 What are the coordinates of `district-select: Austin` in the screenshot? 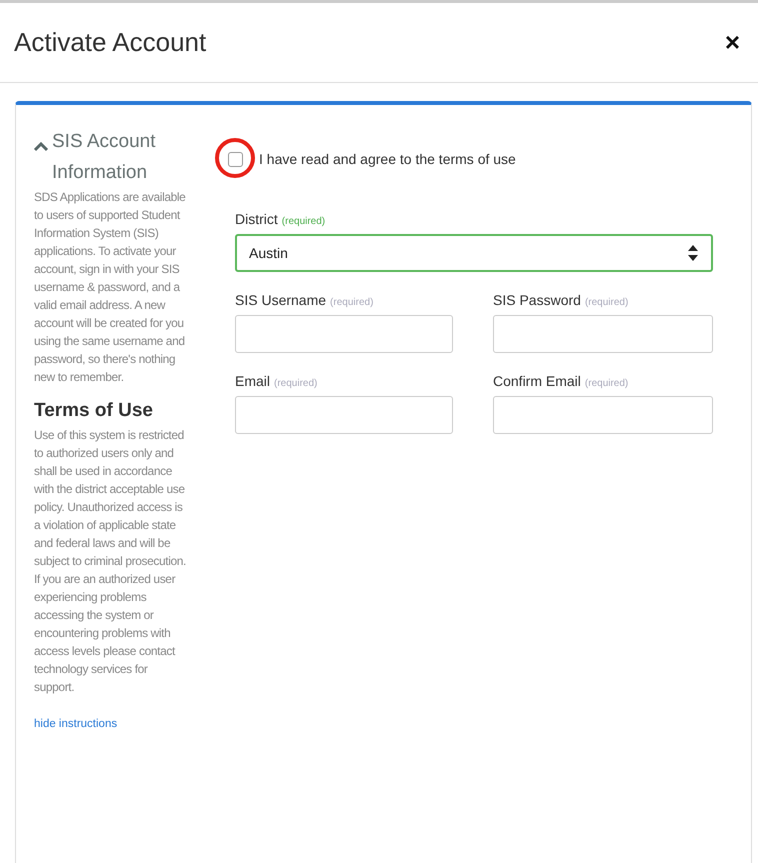 It's located at (474, 253).